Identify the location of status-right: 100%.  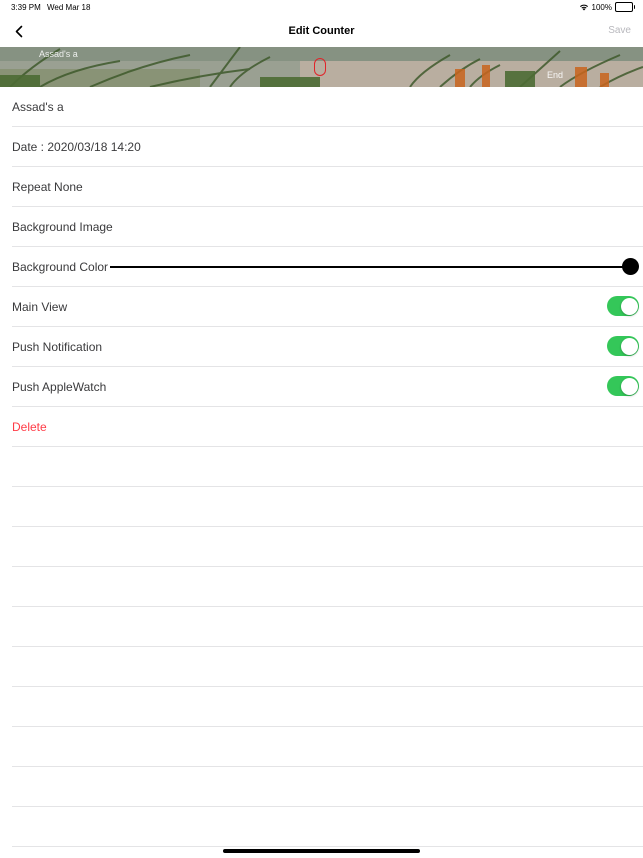
(607, 7).